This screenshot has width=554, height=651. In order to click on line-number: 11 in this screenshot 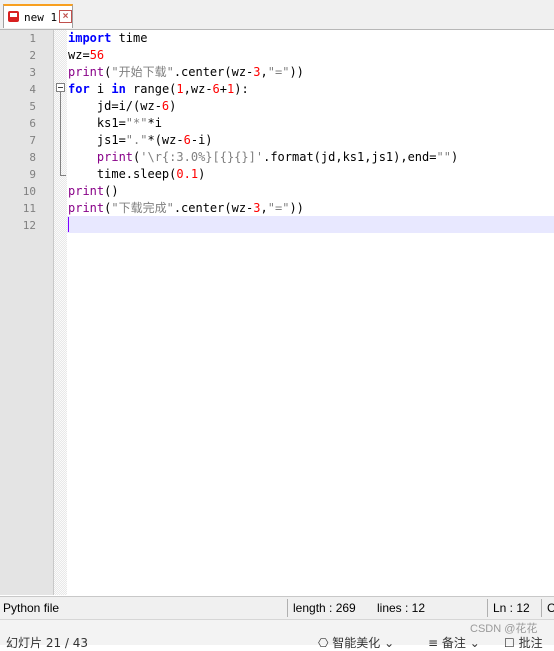, I will do `click(29, 208)`.